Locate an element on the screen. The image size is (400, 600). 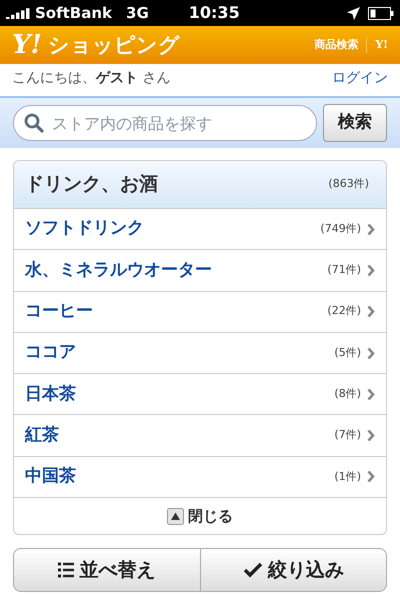
battery-icon is located at coordinates (381, 13).